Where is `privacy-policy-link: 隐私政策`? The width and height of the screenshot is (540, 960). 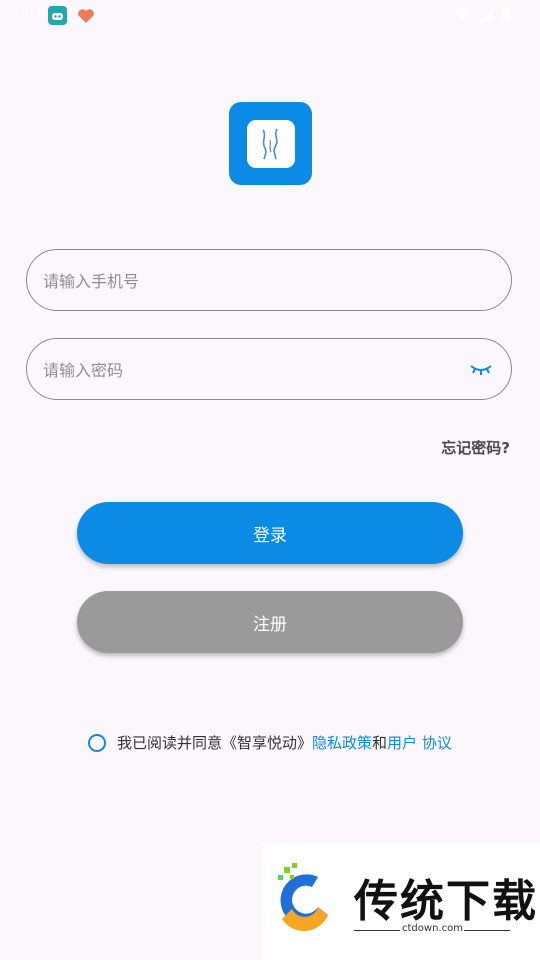 privacy-policy-link: 隐私政策 is located at coordinates (342, 742).